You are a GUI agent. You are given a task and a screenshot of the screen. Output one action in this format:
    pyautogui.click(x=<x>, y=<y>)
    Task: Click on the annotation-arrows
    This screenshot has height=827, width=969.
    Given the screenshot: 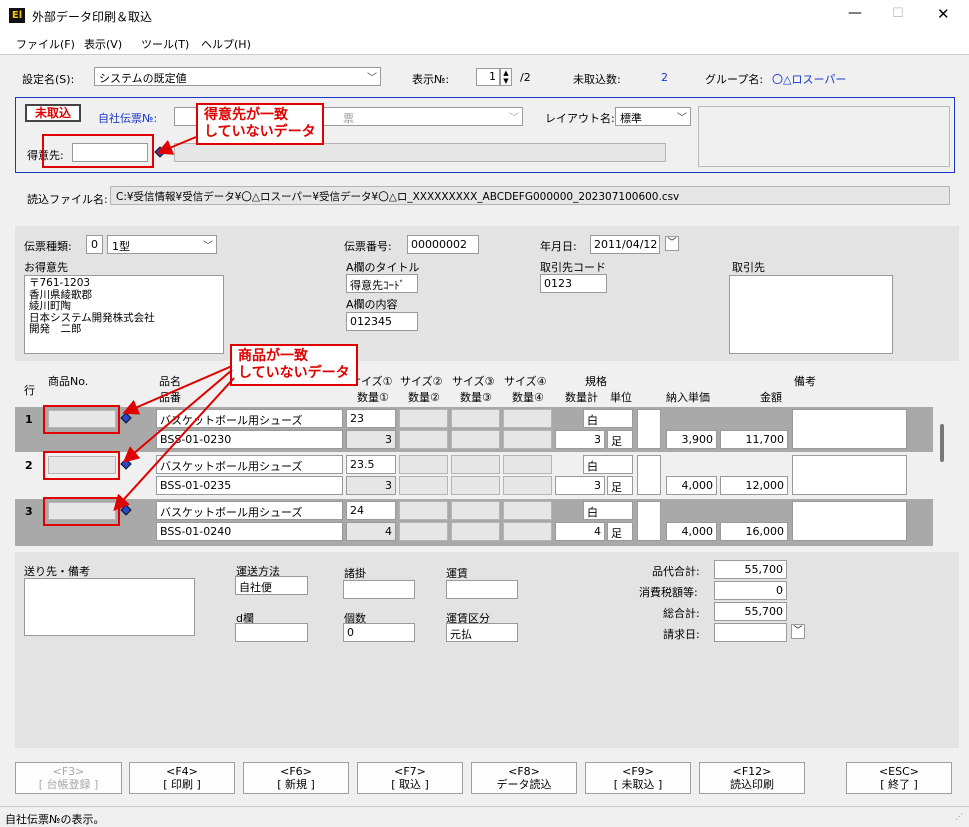 What is the action you would take?
    pyautogui.click(x=174, y=323)
    